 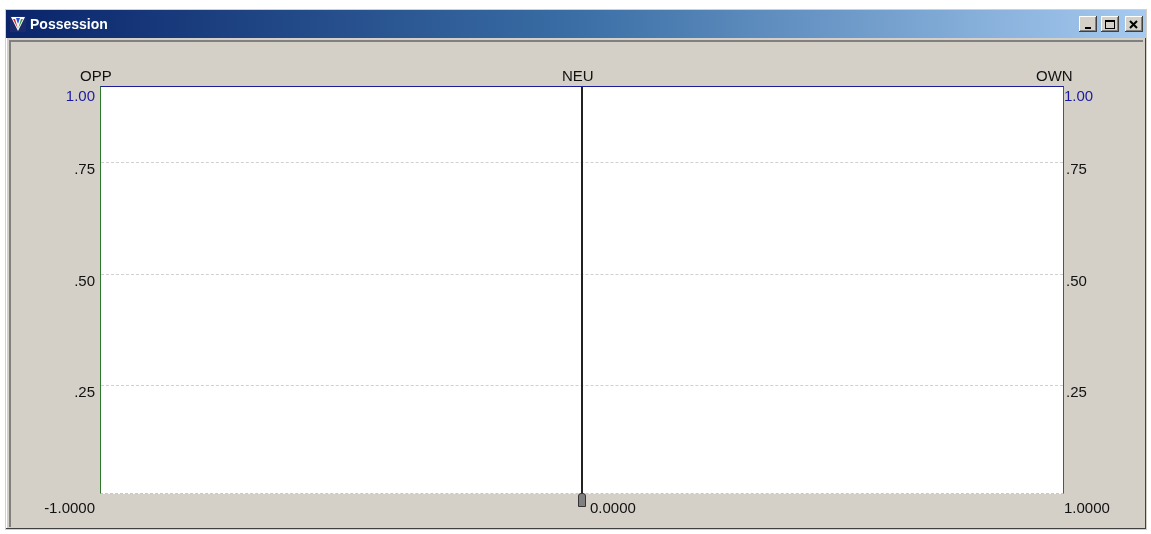 I want to click on zone-label: OWN, so click(x=1054, y=75).